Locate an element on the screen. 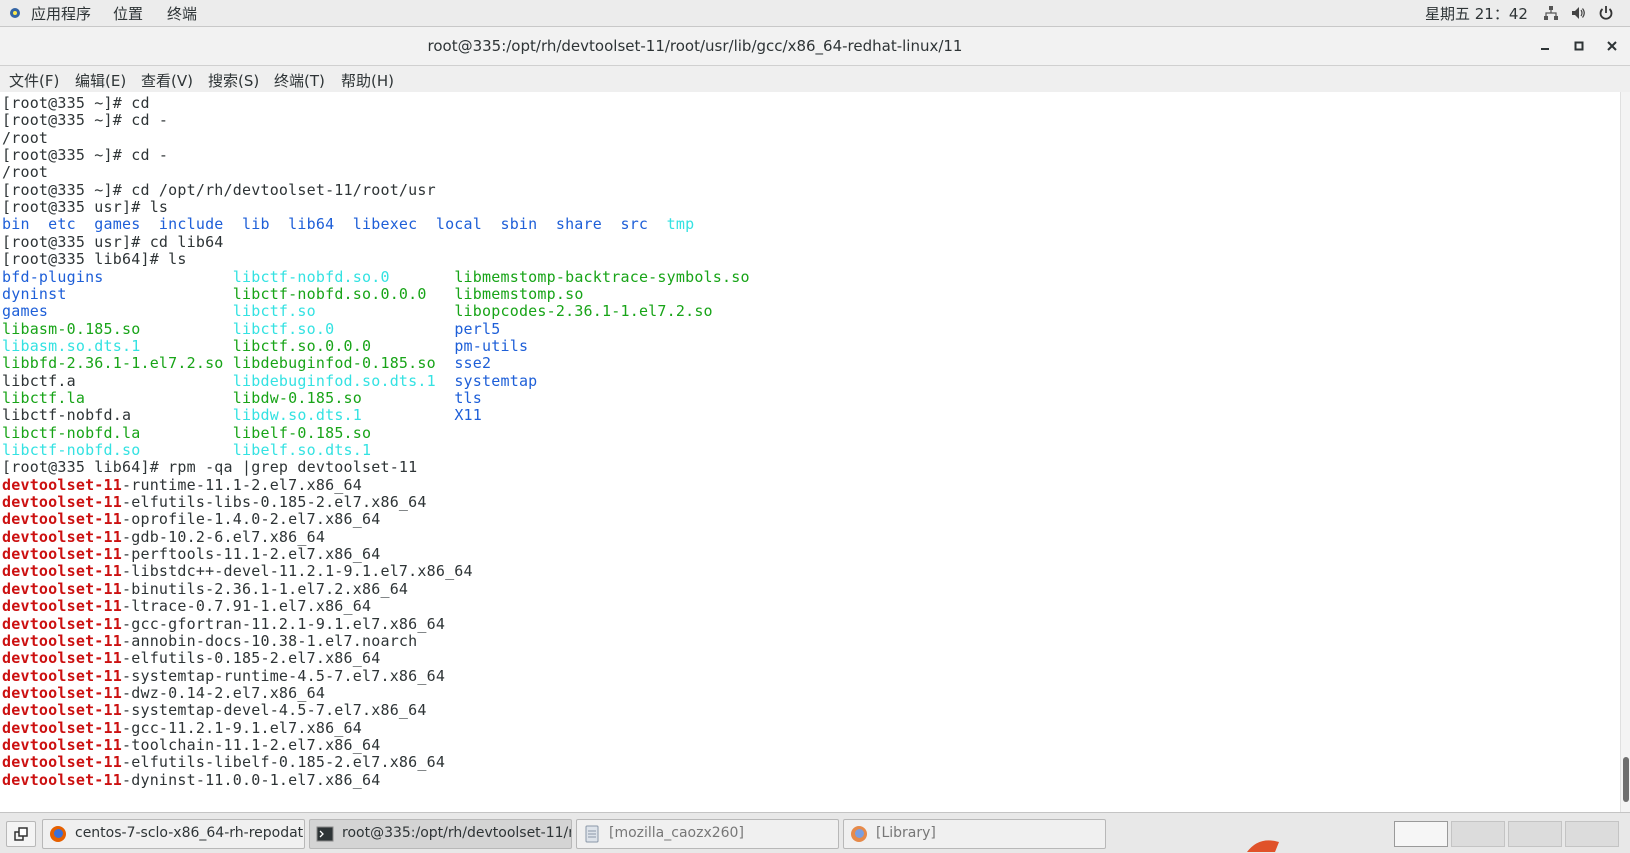 This screenshot has width=1630, height=853. terminal-text: -gcc-11.2.1-9.1.el7.x86_64 is located at coordinates (242, 727).